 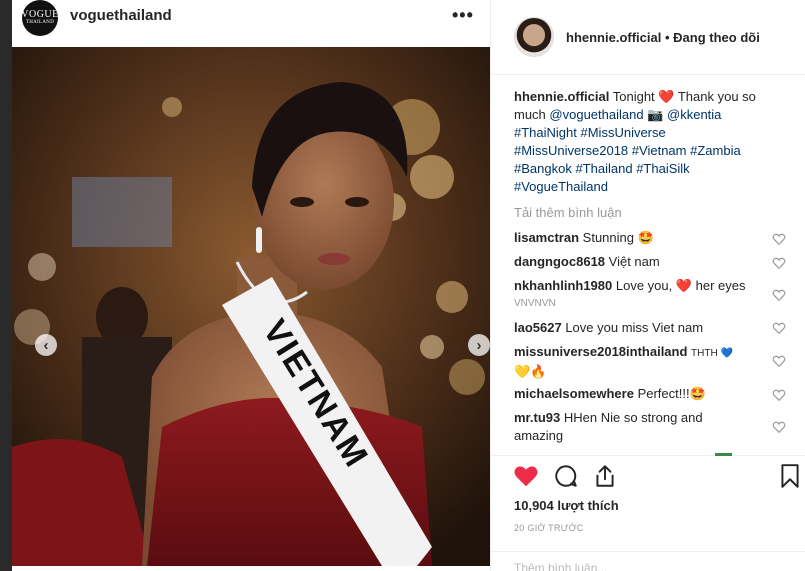 What do you see at coordinates (633, 96) in the screenshot?
I see `caption-text: Tonight` at bounding box center [633, 96].